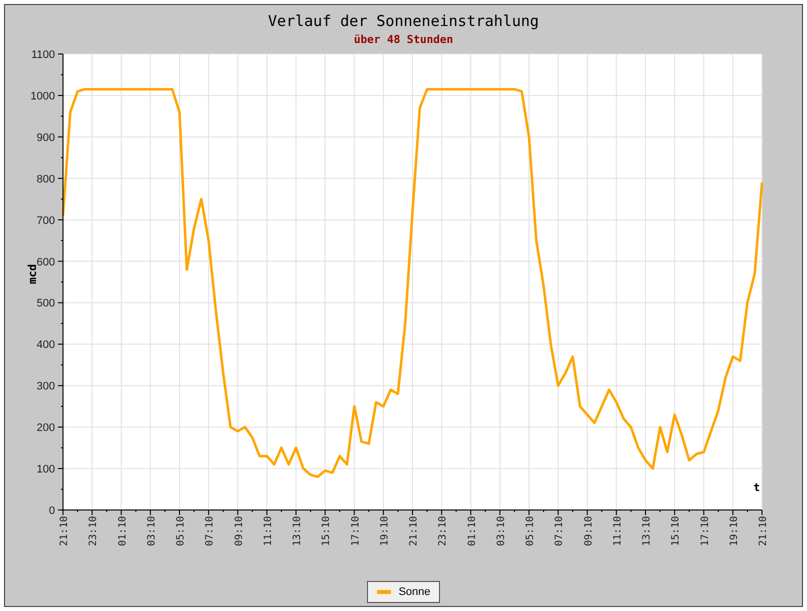  What do you see at coordinates (45, 138) in the screenshot?
I see `y-tick-label: 900` at bounding box center [45, 138].